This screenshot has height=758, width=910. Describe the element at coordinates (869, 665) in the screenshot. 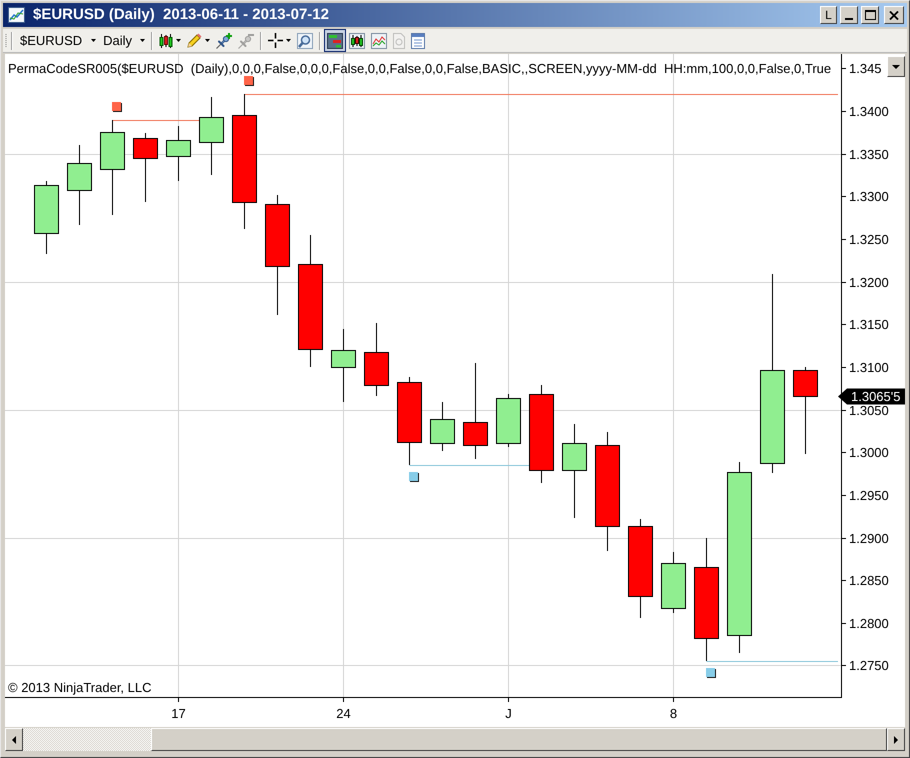

I see `price-label: 1.2750` at that location.